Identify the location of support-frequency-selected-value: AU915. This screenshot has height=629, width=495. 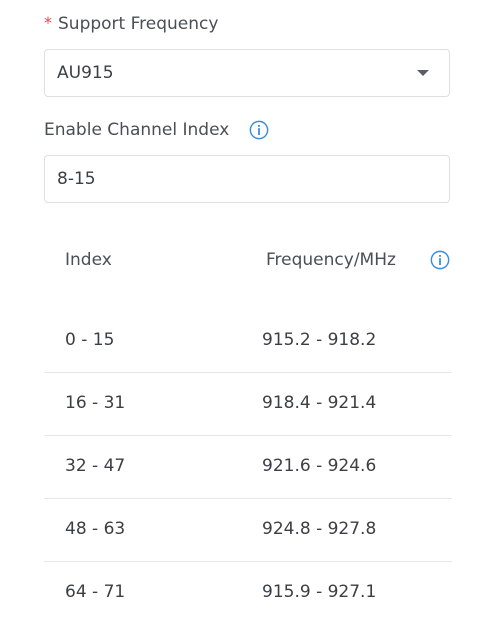
(85, 73).